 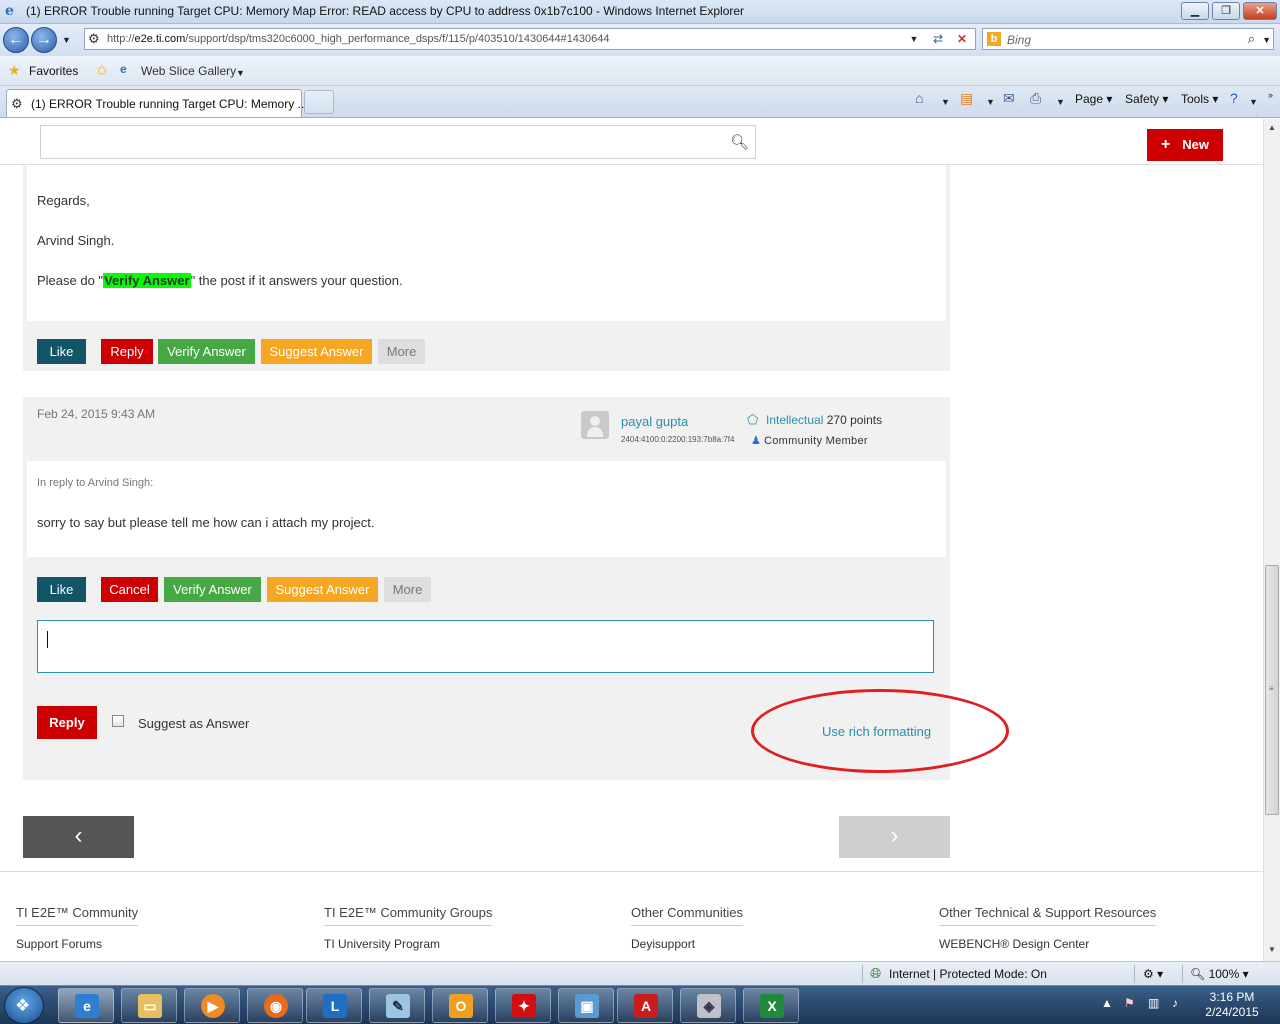 What do you see at coordinates (1232, 1012) in the screenshot?
I see `clock-date: 2/24/2015` at bounding box center [1232, 1012].